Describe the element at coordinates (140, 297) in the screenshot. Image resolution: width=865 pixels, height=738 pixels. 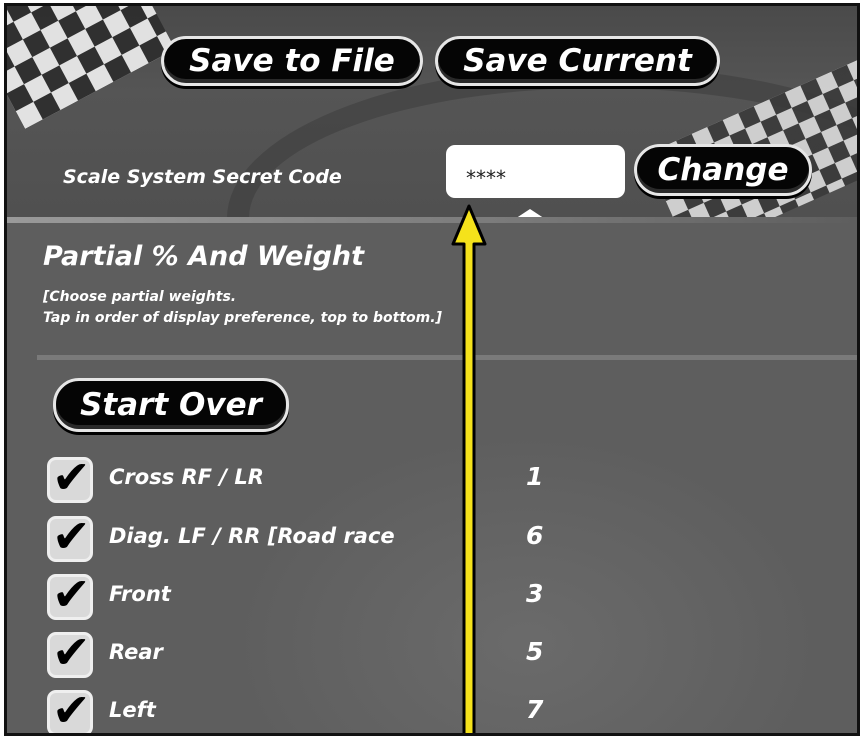
I see `description-line-1: [Choose partial weights.` at that location.